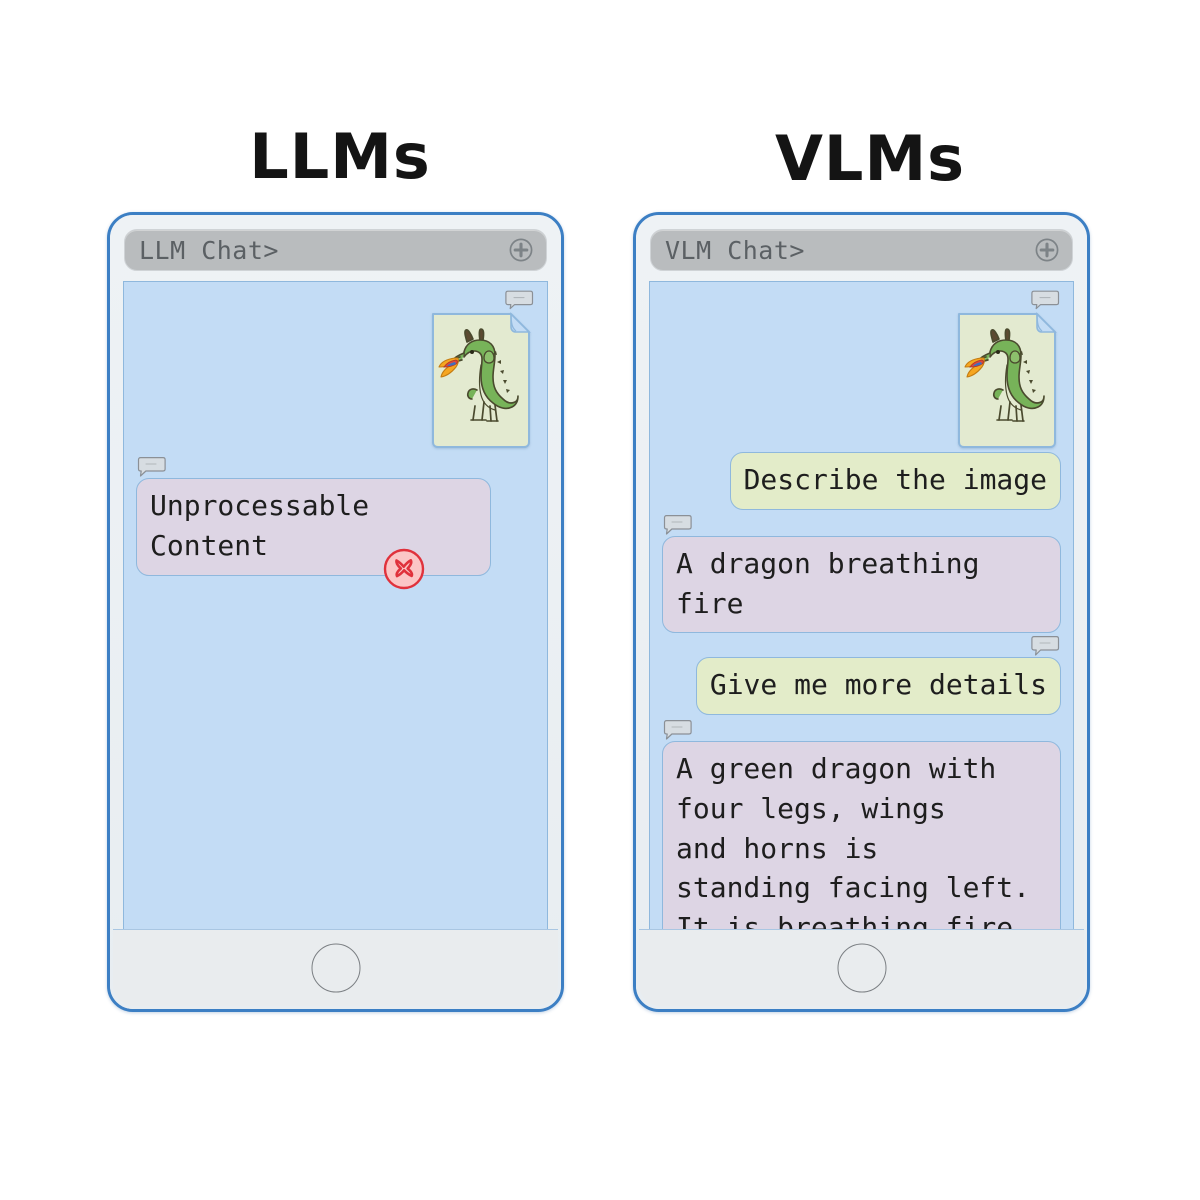 This screenshot has width=1200, height=1200. Describe the element at coordinates (335, 250) in the screenshot. I see `titlebar-llm: LLM Chat>` at that location.